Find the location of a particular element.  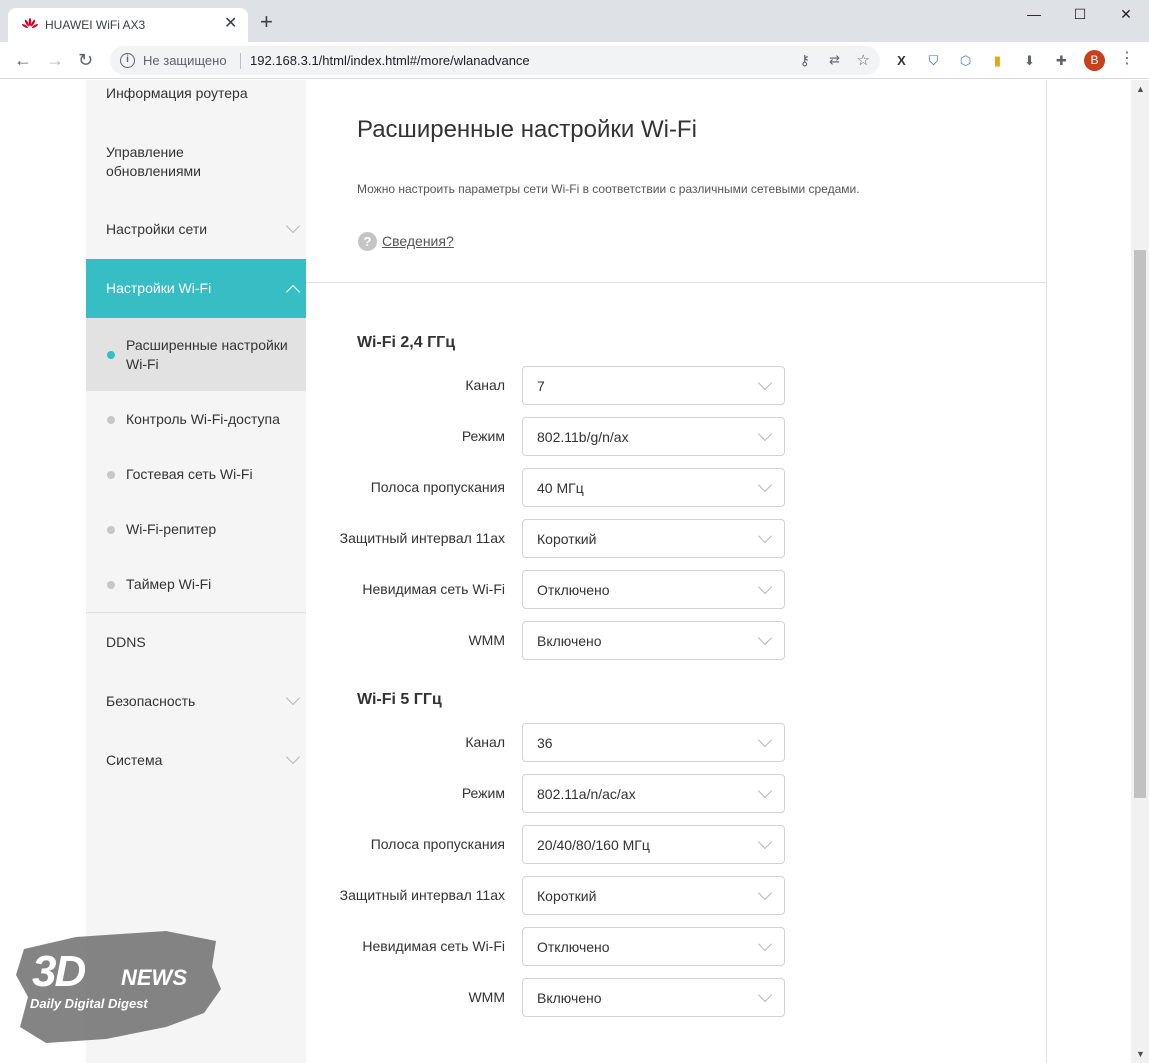

page-title: Расширенные настройки Wi-Fi is located at coordinates (527, 129).